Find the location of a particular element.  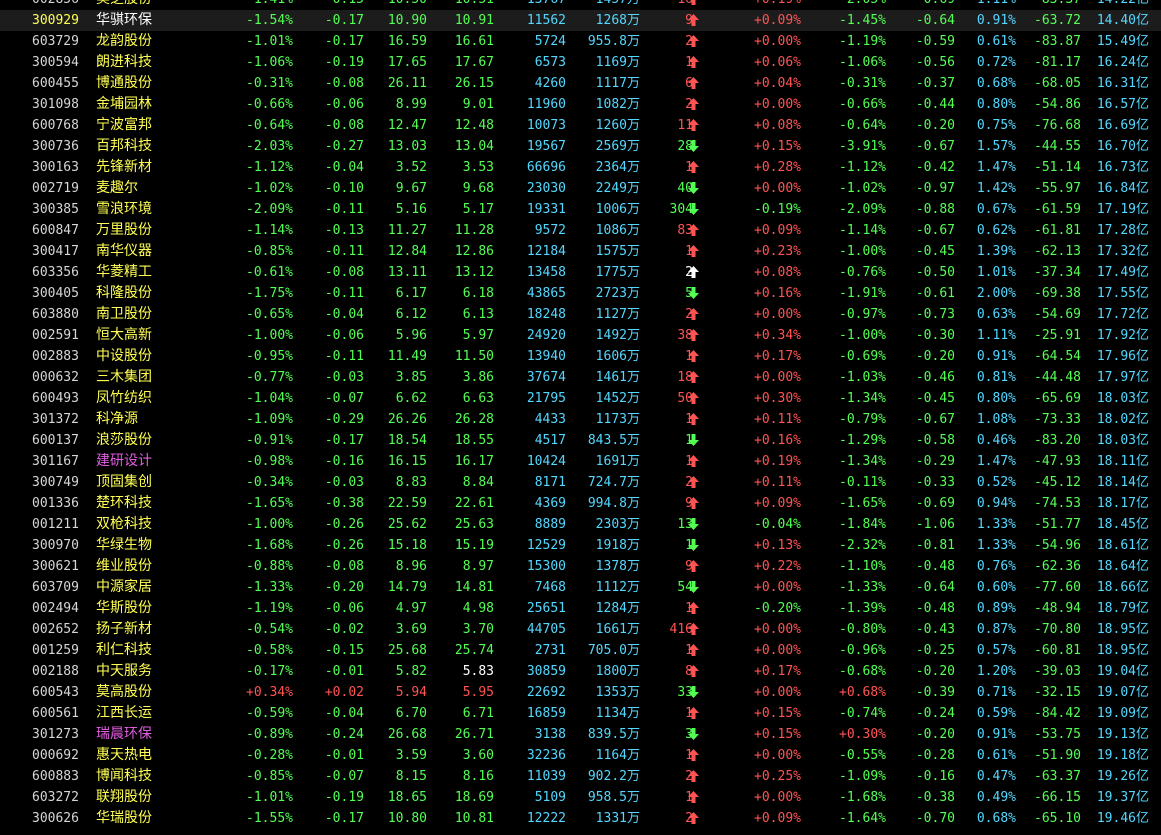

change-percent: -1.12% is located at coordinates (269, 167).